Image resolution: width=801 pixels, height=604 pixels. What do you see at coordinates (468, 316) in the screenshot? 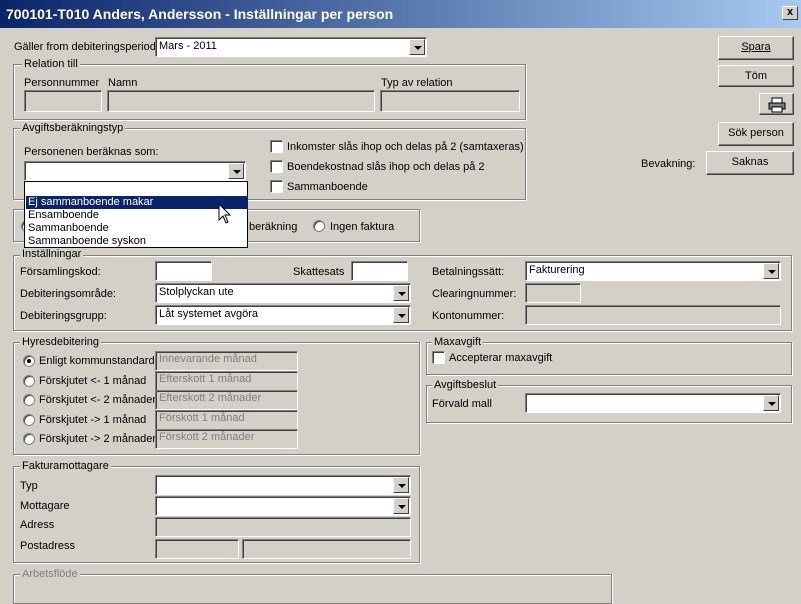
I see `kontonummer-label: Kontonummer:` at bounding box center [468, 316].